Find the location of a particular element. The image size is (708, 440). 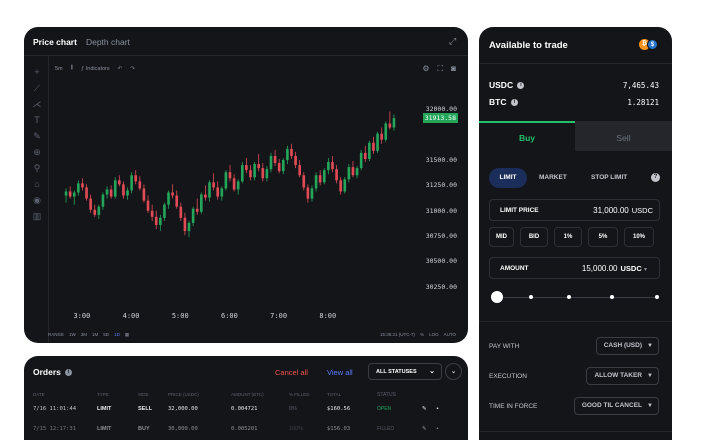

balance-asset: USDC is located at coordinates (501, 85).